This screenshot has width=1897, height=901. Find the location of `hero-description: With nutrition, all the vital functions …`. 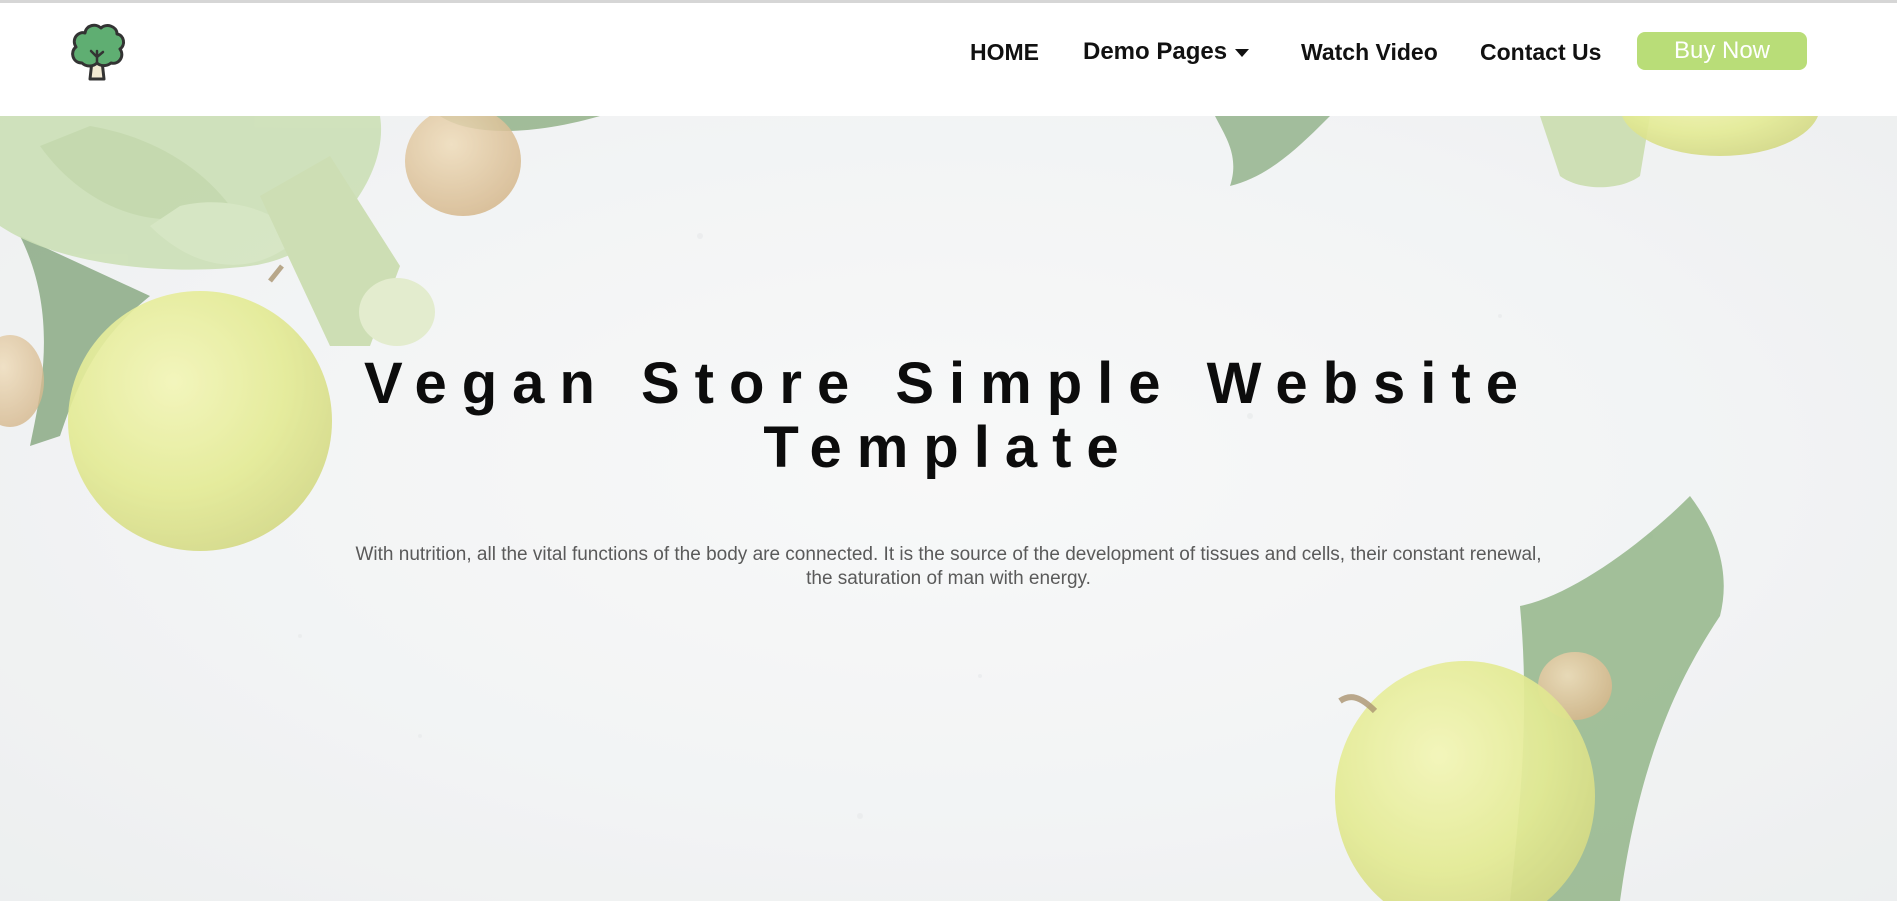

hero-description: With nutrition, all the vital functions … is located at coordinates (948, 567).